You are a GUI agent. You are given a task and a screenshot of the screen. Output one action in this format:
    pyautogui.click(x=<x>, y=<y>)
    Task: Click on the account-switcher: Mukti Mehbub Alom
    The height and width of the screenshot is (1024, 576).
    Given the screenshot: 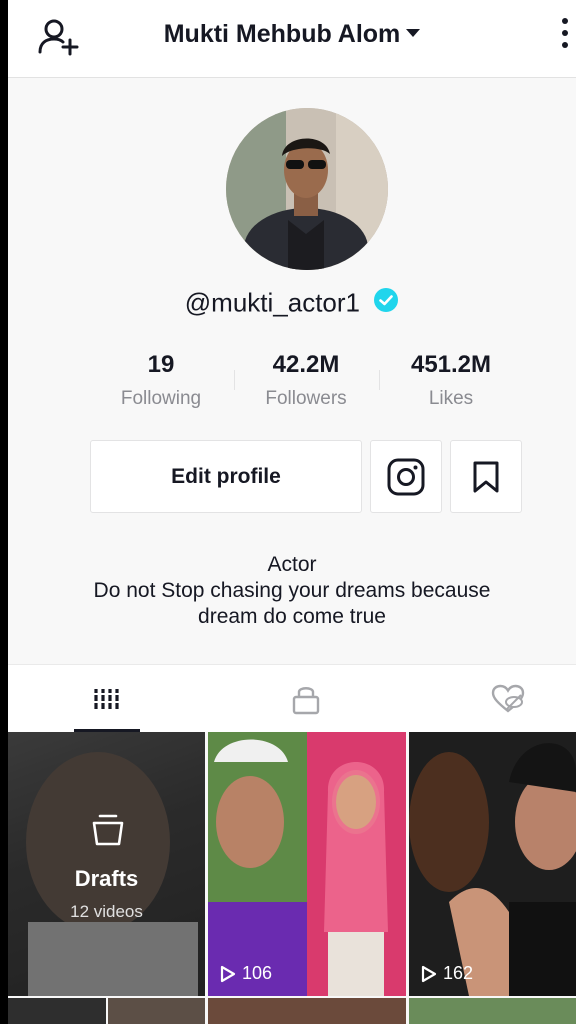 What is the action you would take?
    pyautogui.click(x=292, y=34)
    